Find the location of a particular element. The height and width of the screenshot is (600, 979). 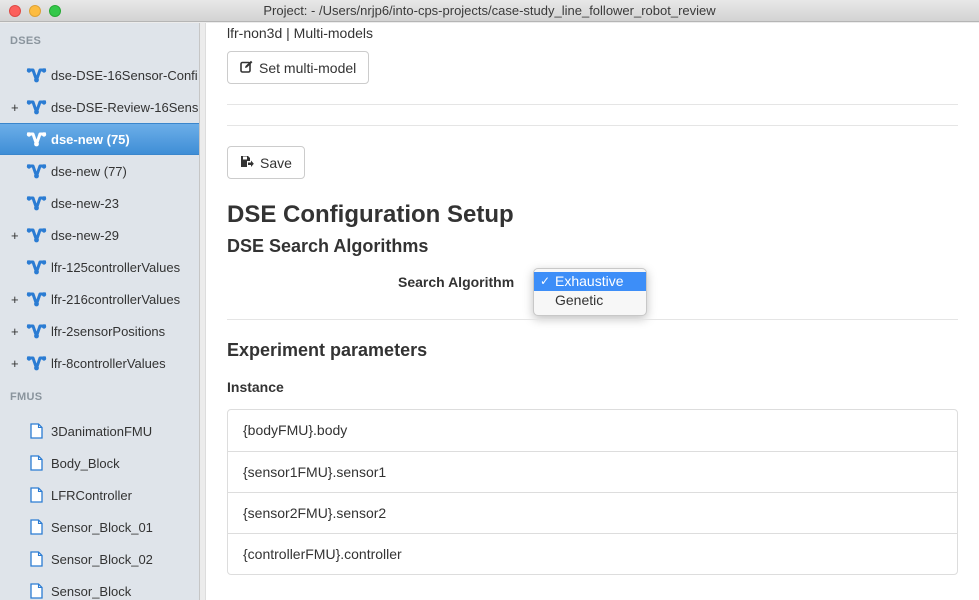

sidebar-fmu-item: 3DanimationFMU is located at coordinates (99, 431).